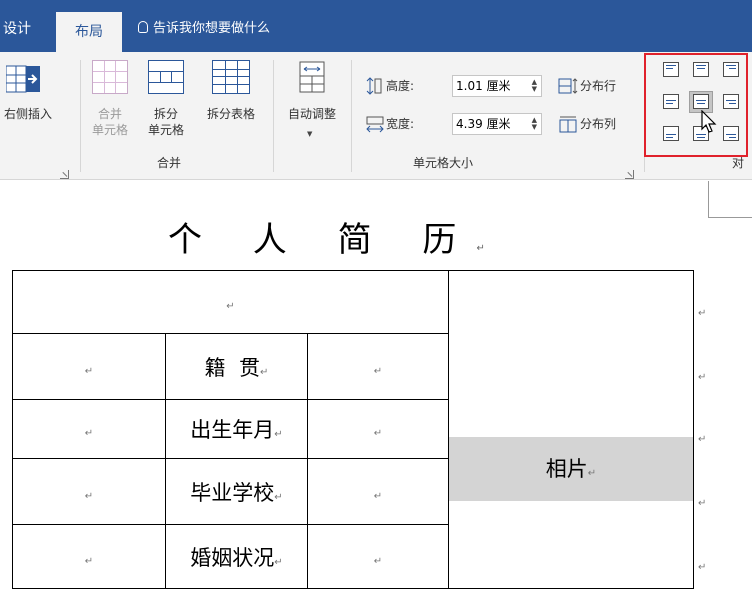  I want to click on resume-title-text: 个 人 简 历, so click(322, 240).